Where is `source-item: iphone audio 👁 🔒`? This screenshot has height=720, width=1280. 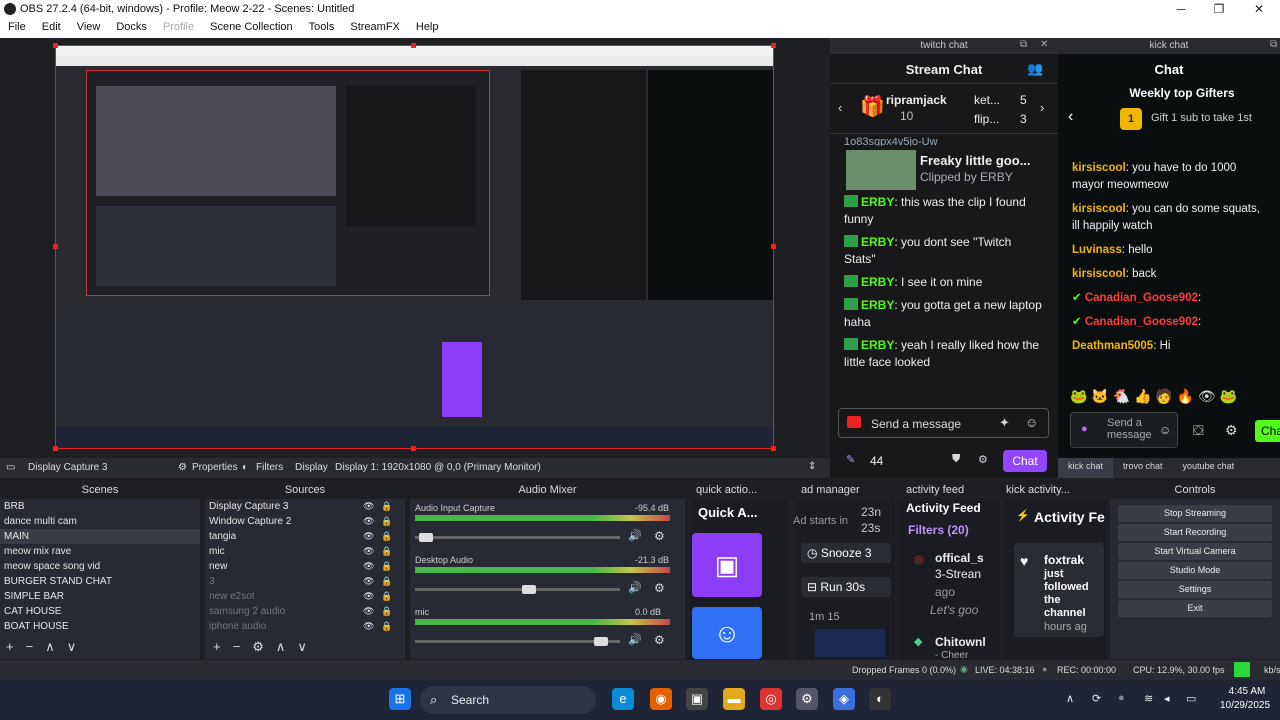 source-item: iphone audio 👁 🔒 is located at coordinates (305, 626).